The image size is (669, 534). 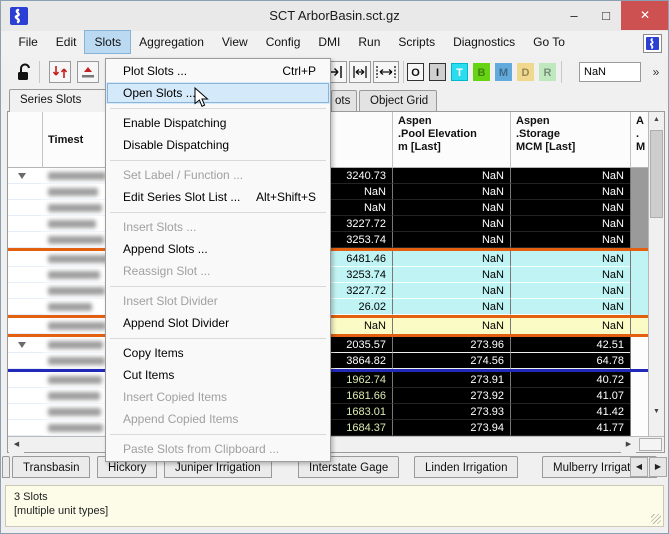 What do you see at coordinates (218, 353) in the screenshot?
I see `menu-item-copy-items: Copy Items` at bounding box center [218, 353].